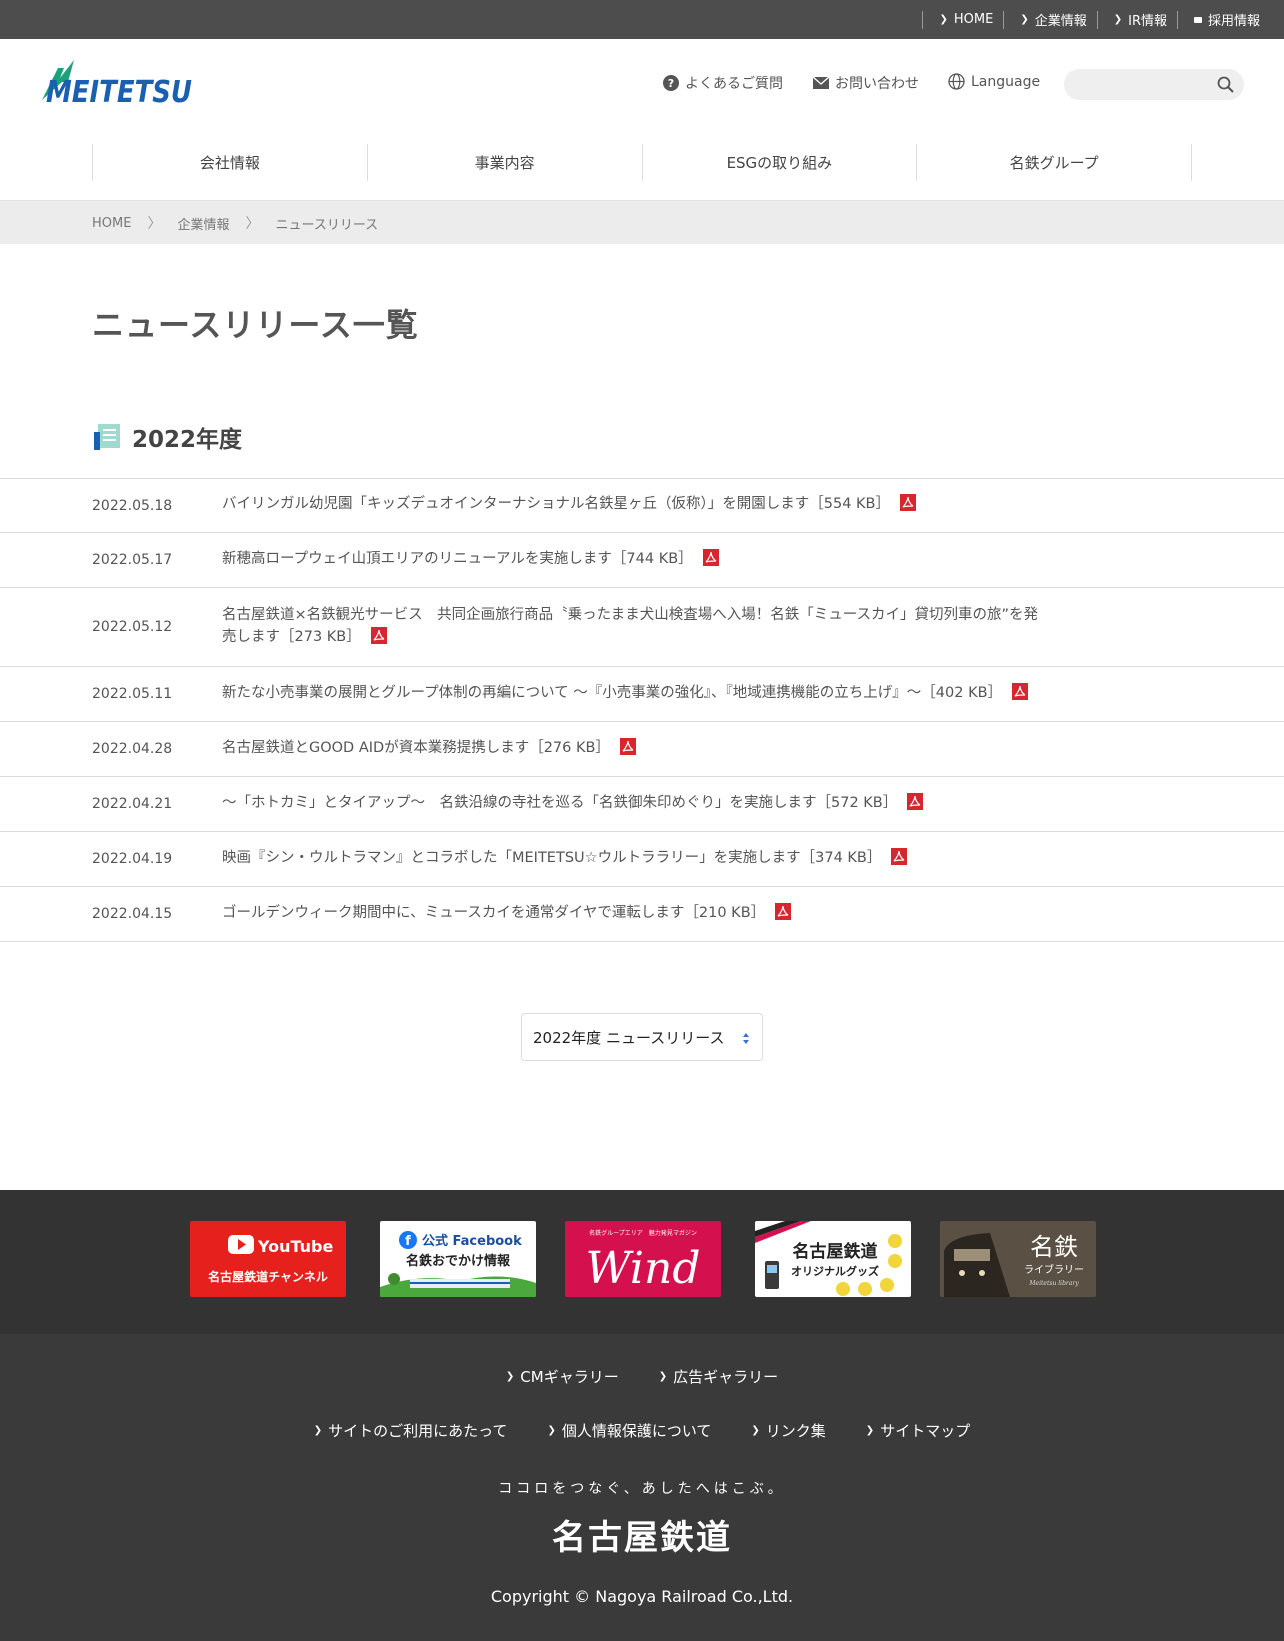 The width and height of the screenshot is (1284, 1641). Describe the element at coordinates (642, 222) in the screenshot. I see `breadcrumb: HOME 〉 企業情報 〉 ニュースリリース` at that location.